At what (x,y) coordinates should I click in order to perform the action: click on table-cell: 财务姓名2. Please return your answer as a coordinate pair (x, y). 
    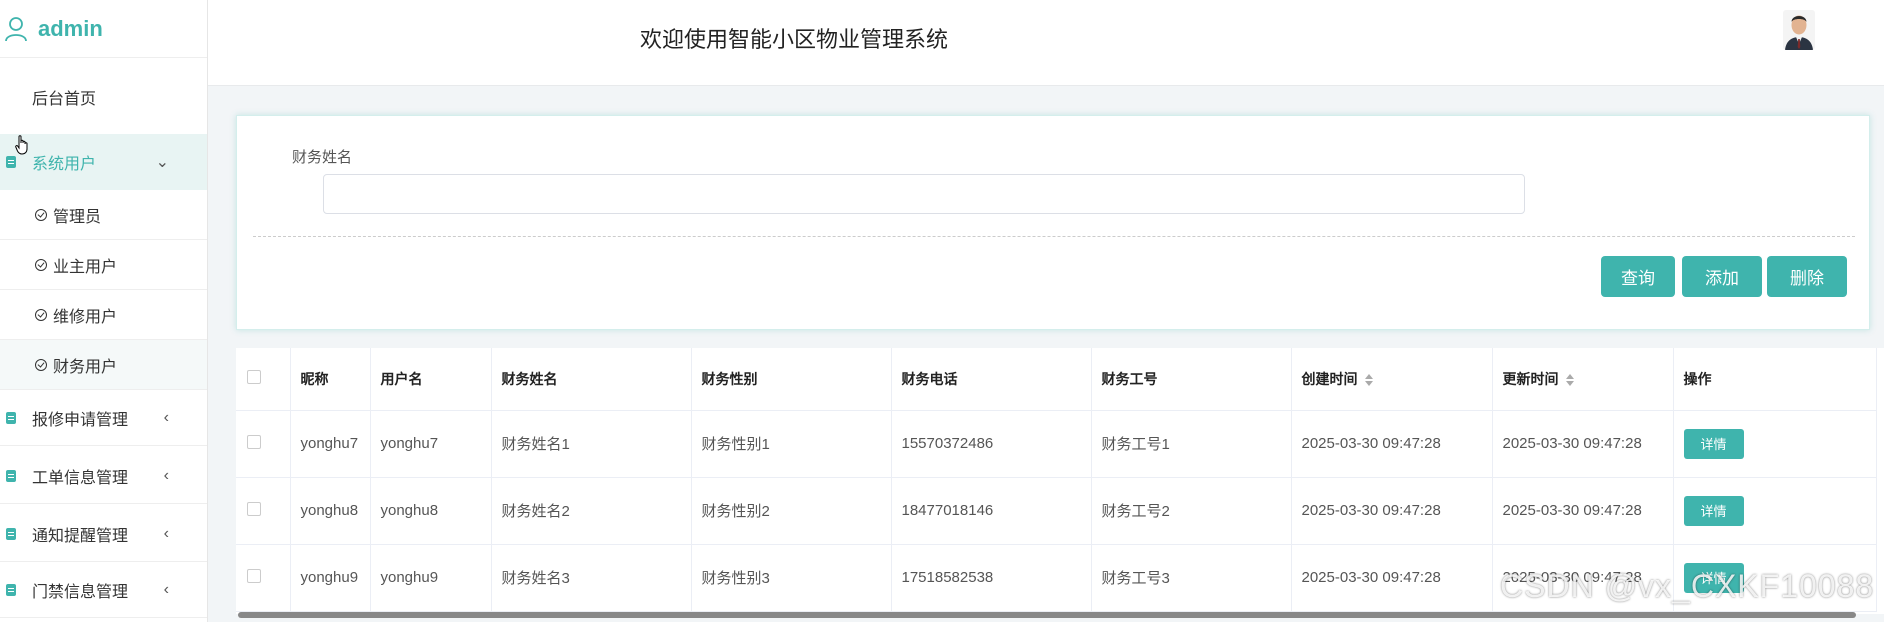
    Looking at the image, I should click on (591, 511).